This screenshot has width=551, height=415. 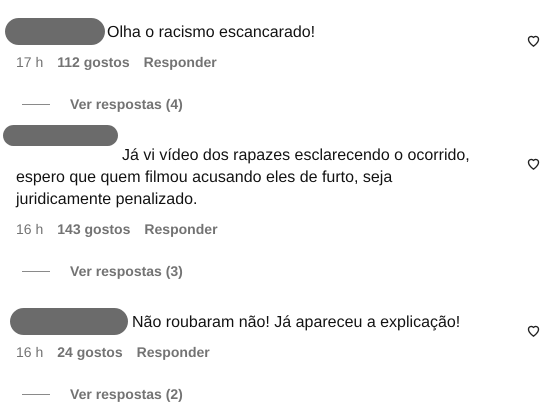 What do you see at coordinates (296, 322) in the screenshot?
I see `comment-text: Não roubaram não! Já apareceu a explicação!` at bounding box center [296, 322].